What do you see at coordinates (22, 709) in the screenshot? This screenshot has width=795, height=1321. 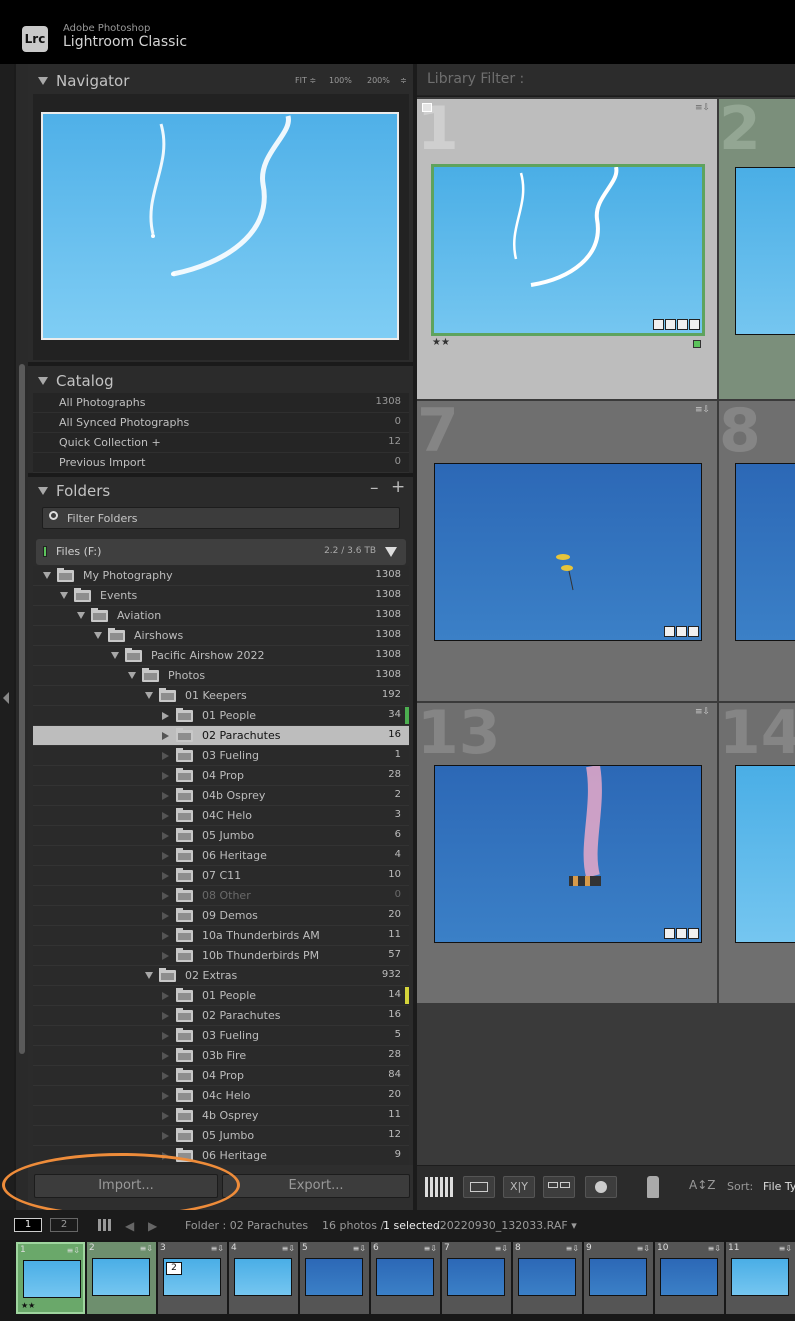 I see `scroll-thumb` at bounding box center [22, 709].